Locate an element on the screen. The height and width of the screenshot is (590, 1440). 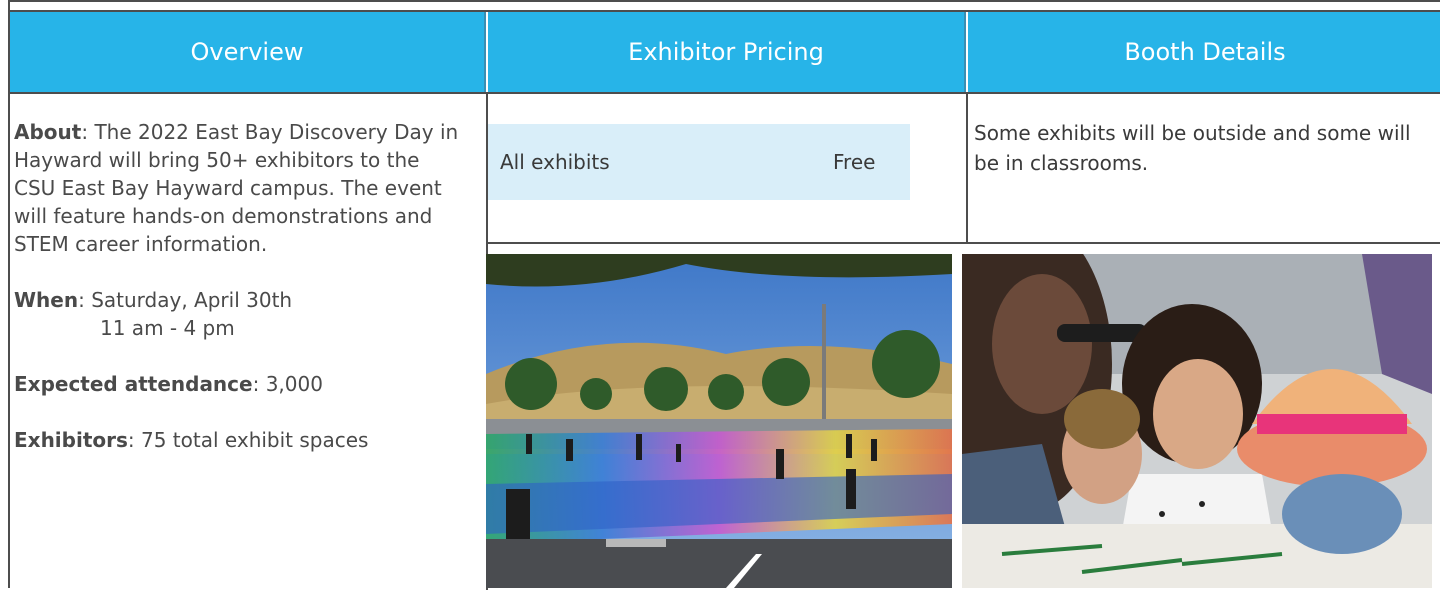
when-time: 11 am - 4 pm is located at coordinates (167, 328).